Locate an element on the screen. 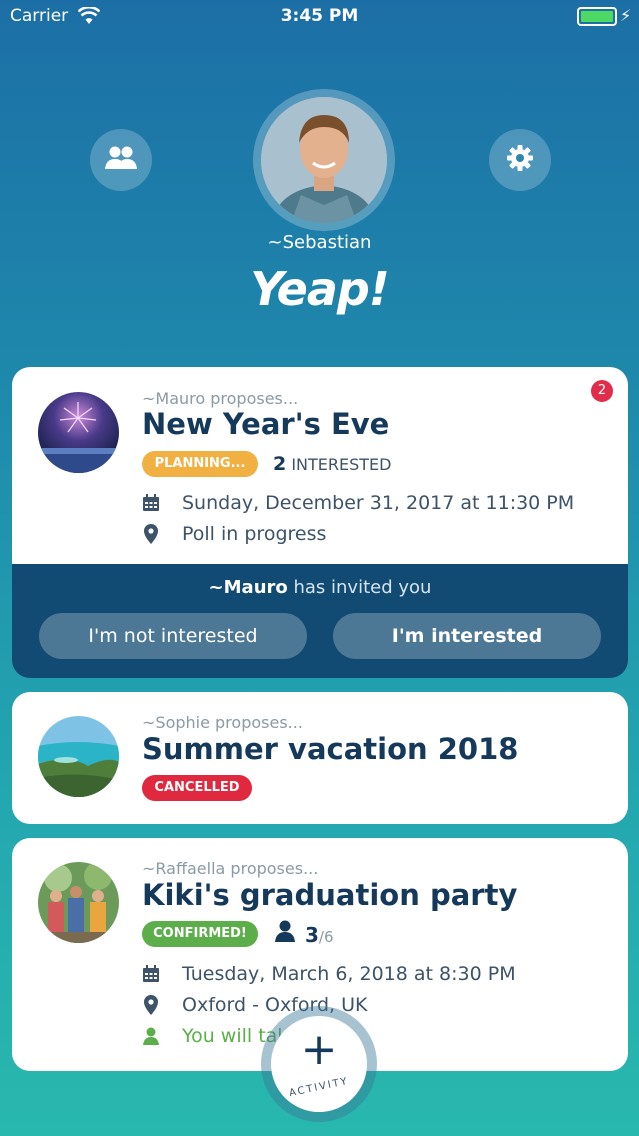  status-bar: Carrier 3:45 PM ⚡ is located at coordinates (319, 17).